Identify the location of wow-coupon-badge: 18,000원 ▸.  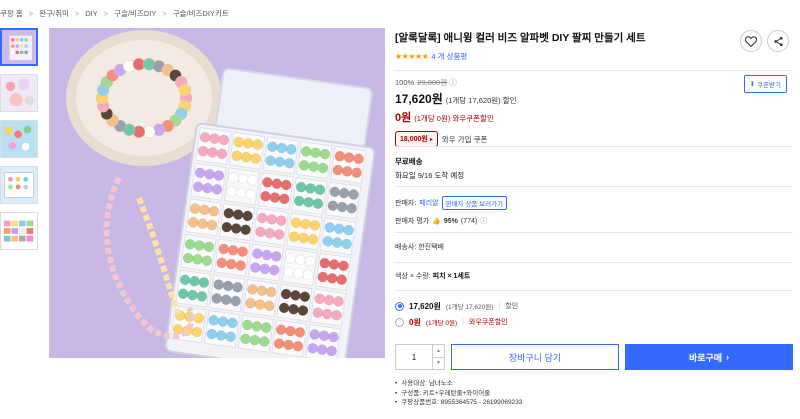
(416, 139).